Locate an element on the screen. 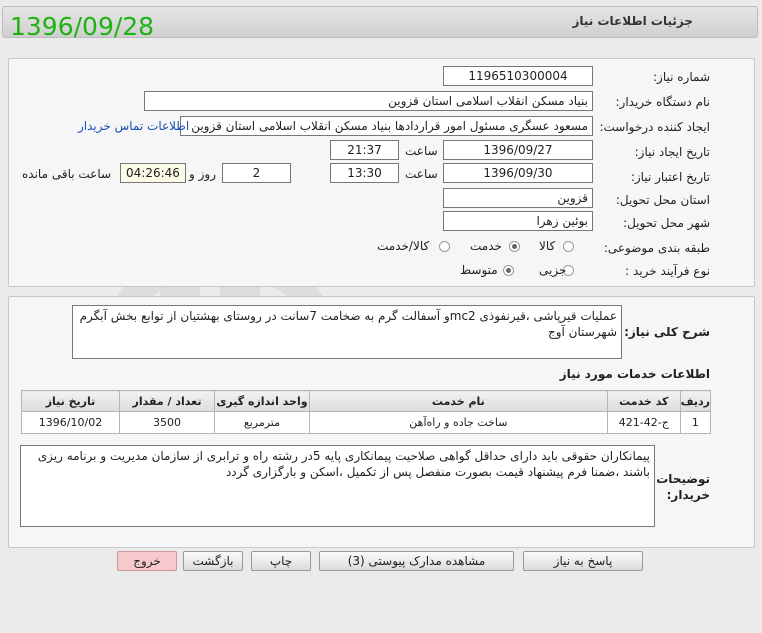 The image size is (762, 633). days-label: روز و is located at coordinates (202, 174).